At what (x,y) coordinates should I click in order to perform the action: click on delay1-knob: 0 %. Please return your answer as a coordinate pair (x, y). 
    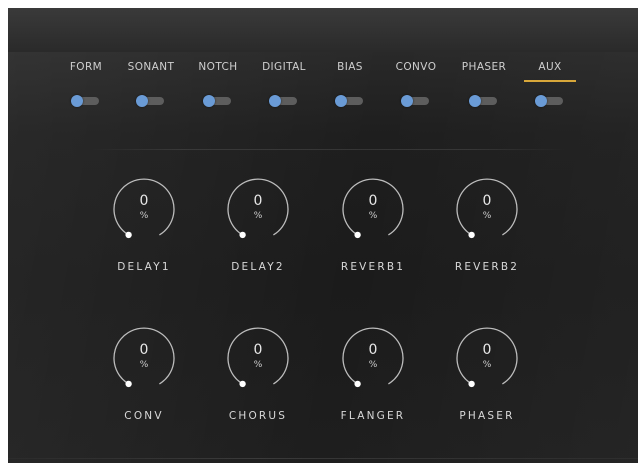
    Looking at the image, I should click on (144, 209).